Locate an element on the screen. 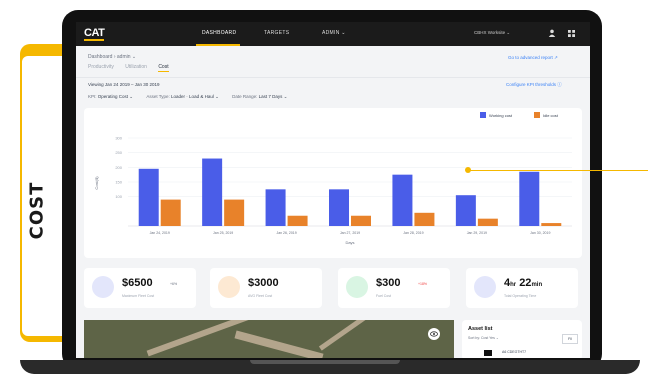  y-tick-label: 100 is located at coordinates (118, 196).